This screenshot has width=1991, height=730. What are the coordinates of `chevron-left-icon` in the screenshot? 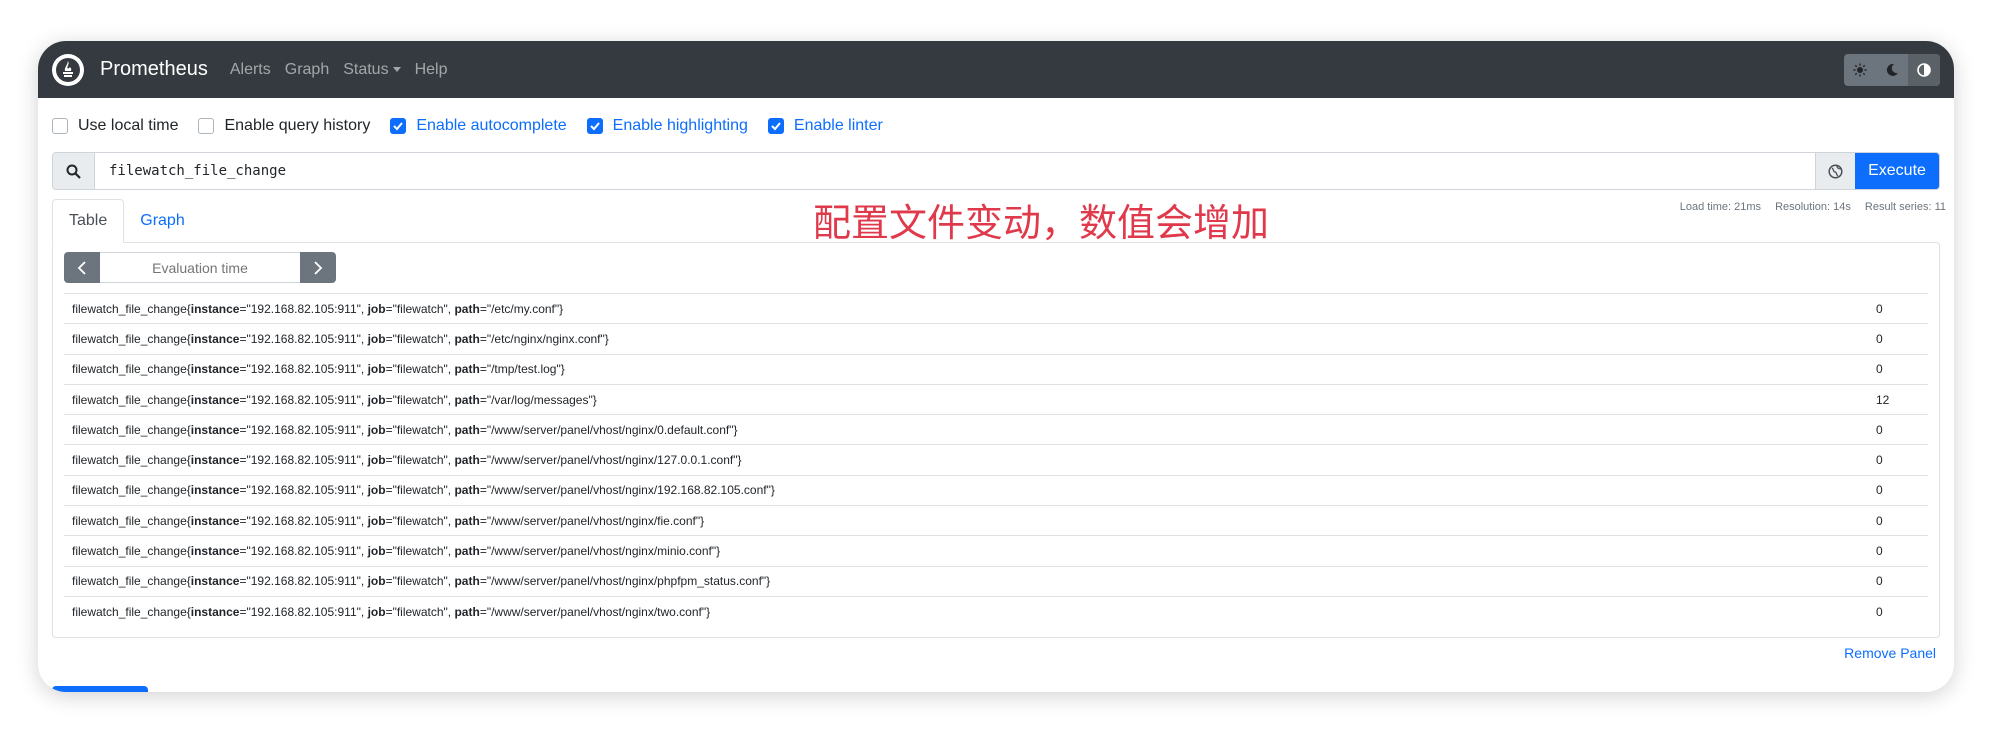 It's located at (81, 267).